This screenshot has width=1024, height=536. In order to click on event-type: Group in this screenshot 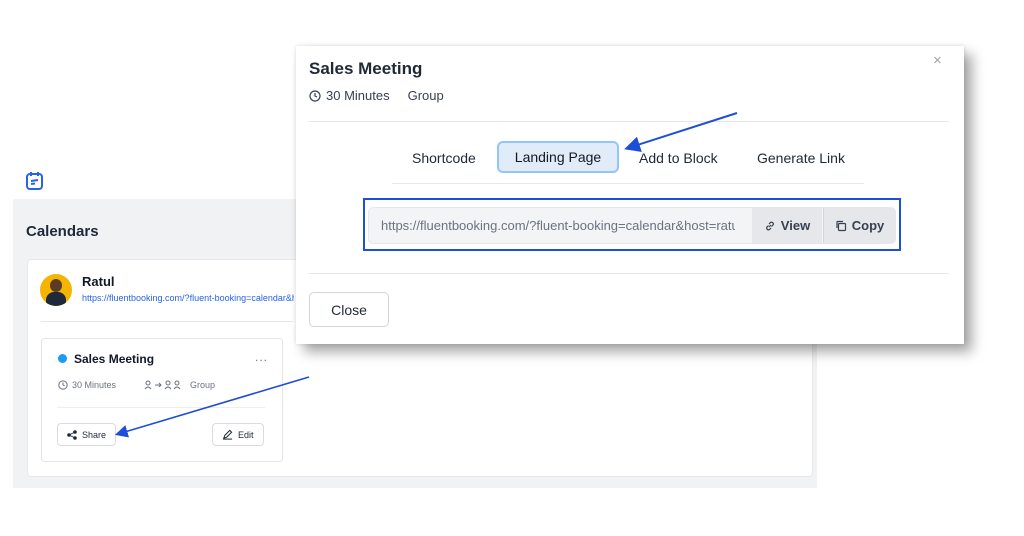, I will do `click(203, 385)`.